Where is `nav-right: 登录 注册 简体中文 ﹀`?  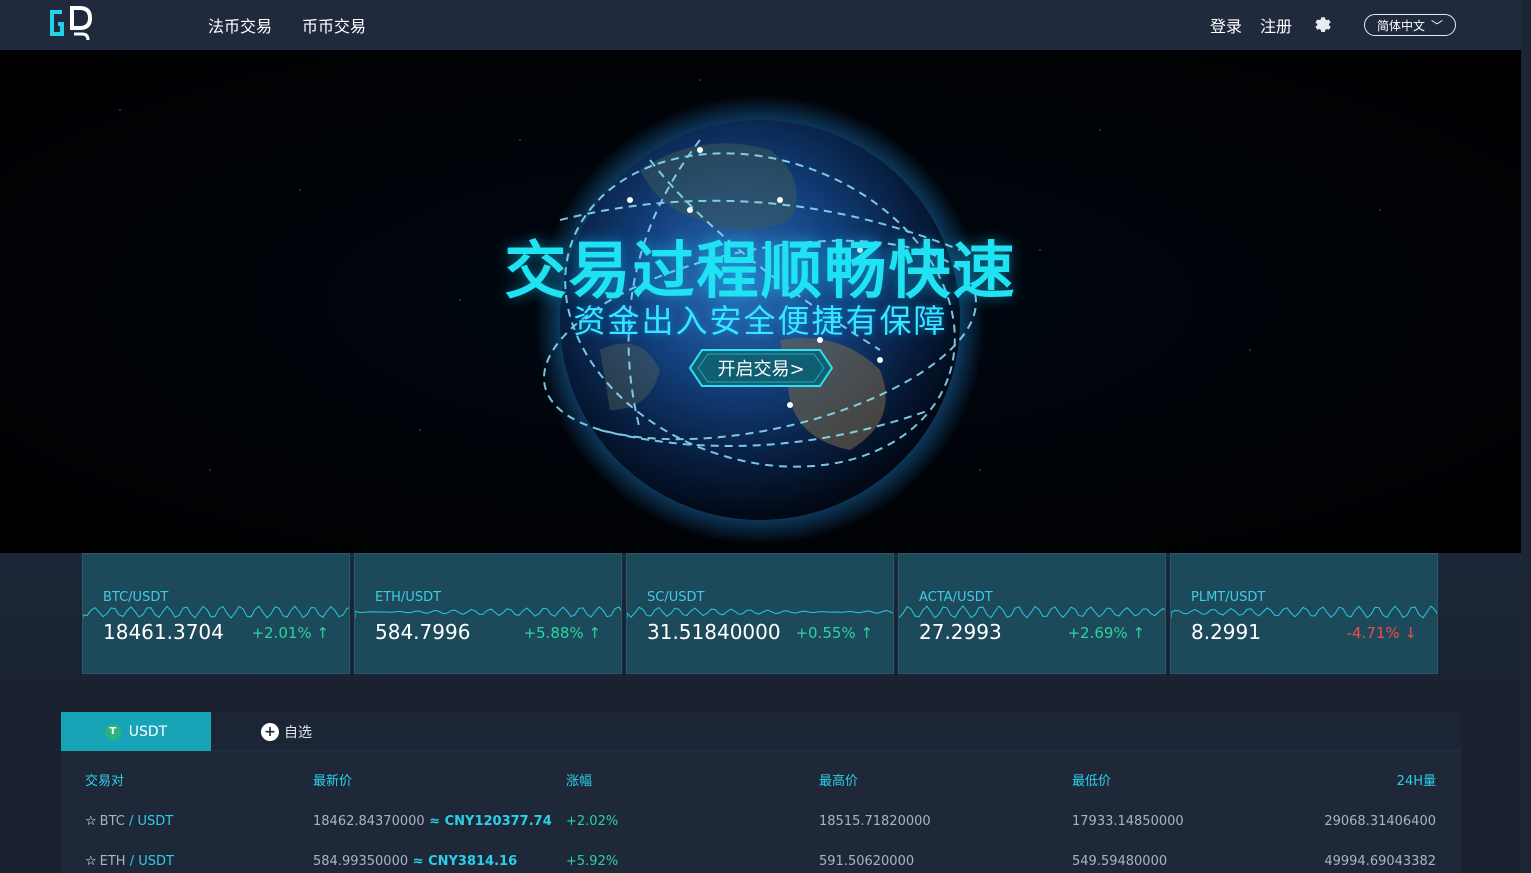 nav-right: 登录 注册 简体中文 ﹀ is located at coordinates (1333, 25).